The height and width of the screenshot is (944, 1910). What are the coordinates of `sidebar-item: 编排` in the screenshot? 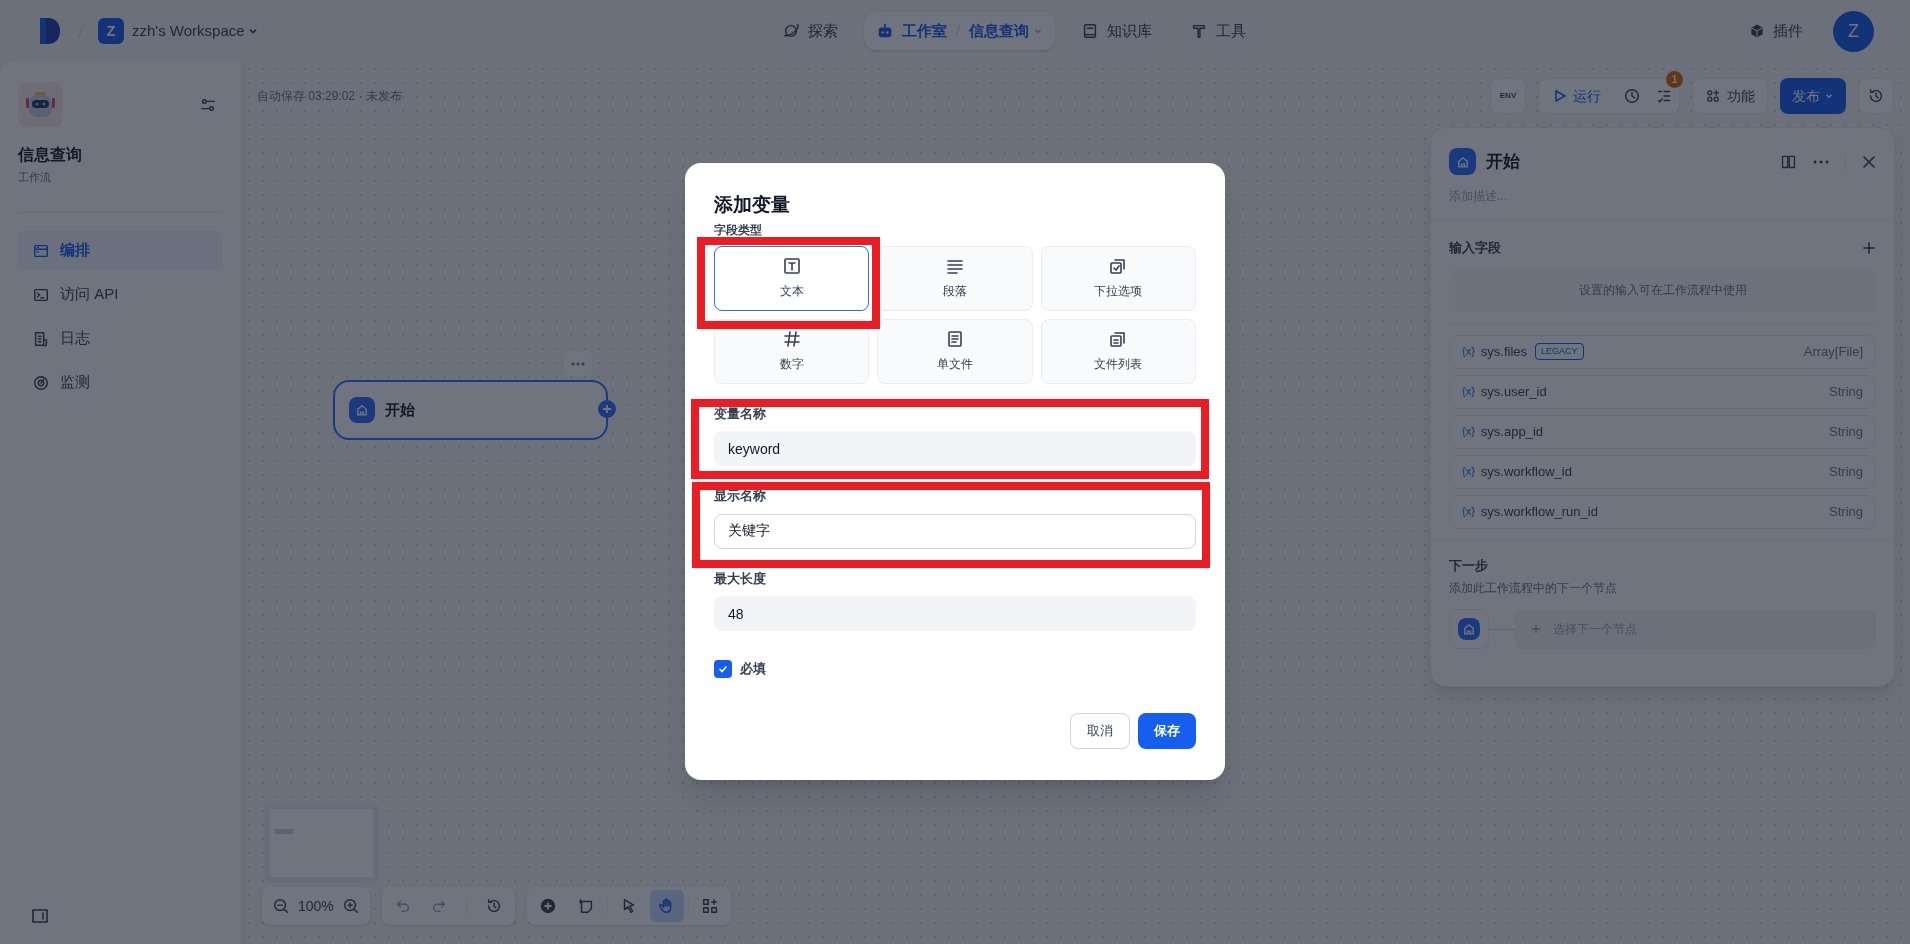 It's located at (120, 250).